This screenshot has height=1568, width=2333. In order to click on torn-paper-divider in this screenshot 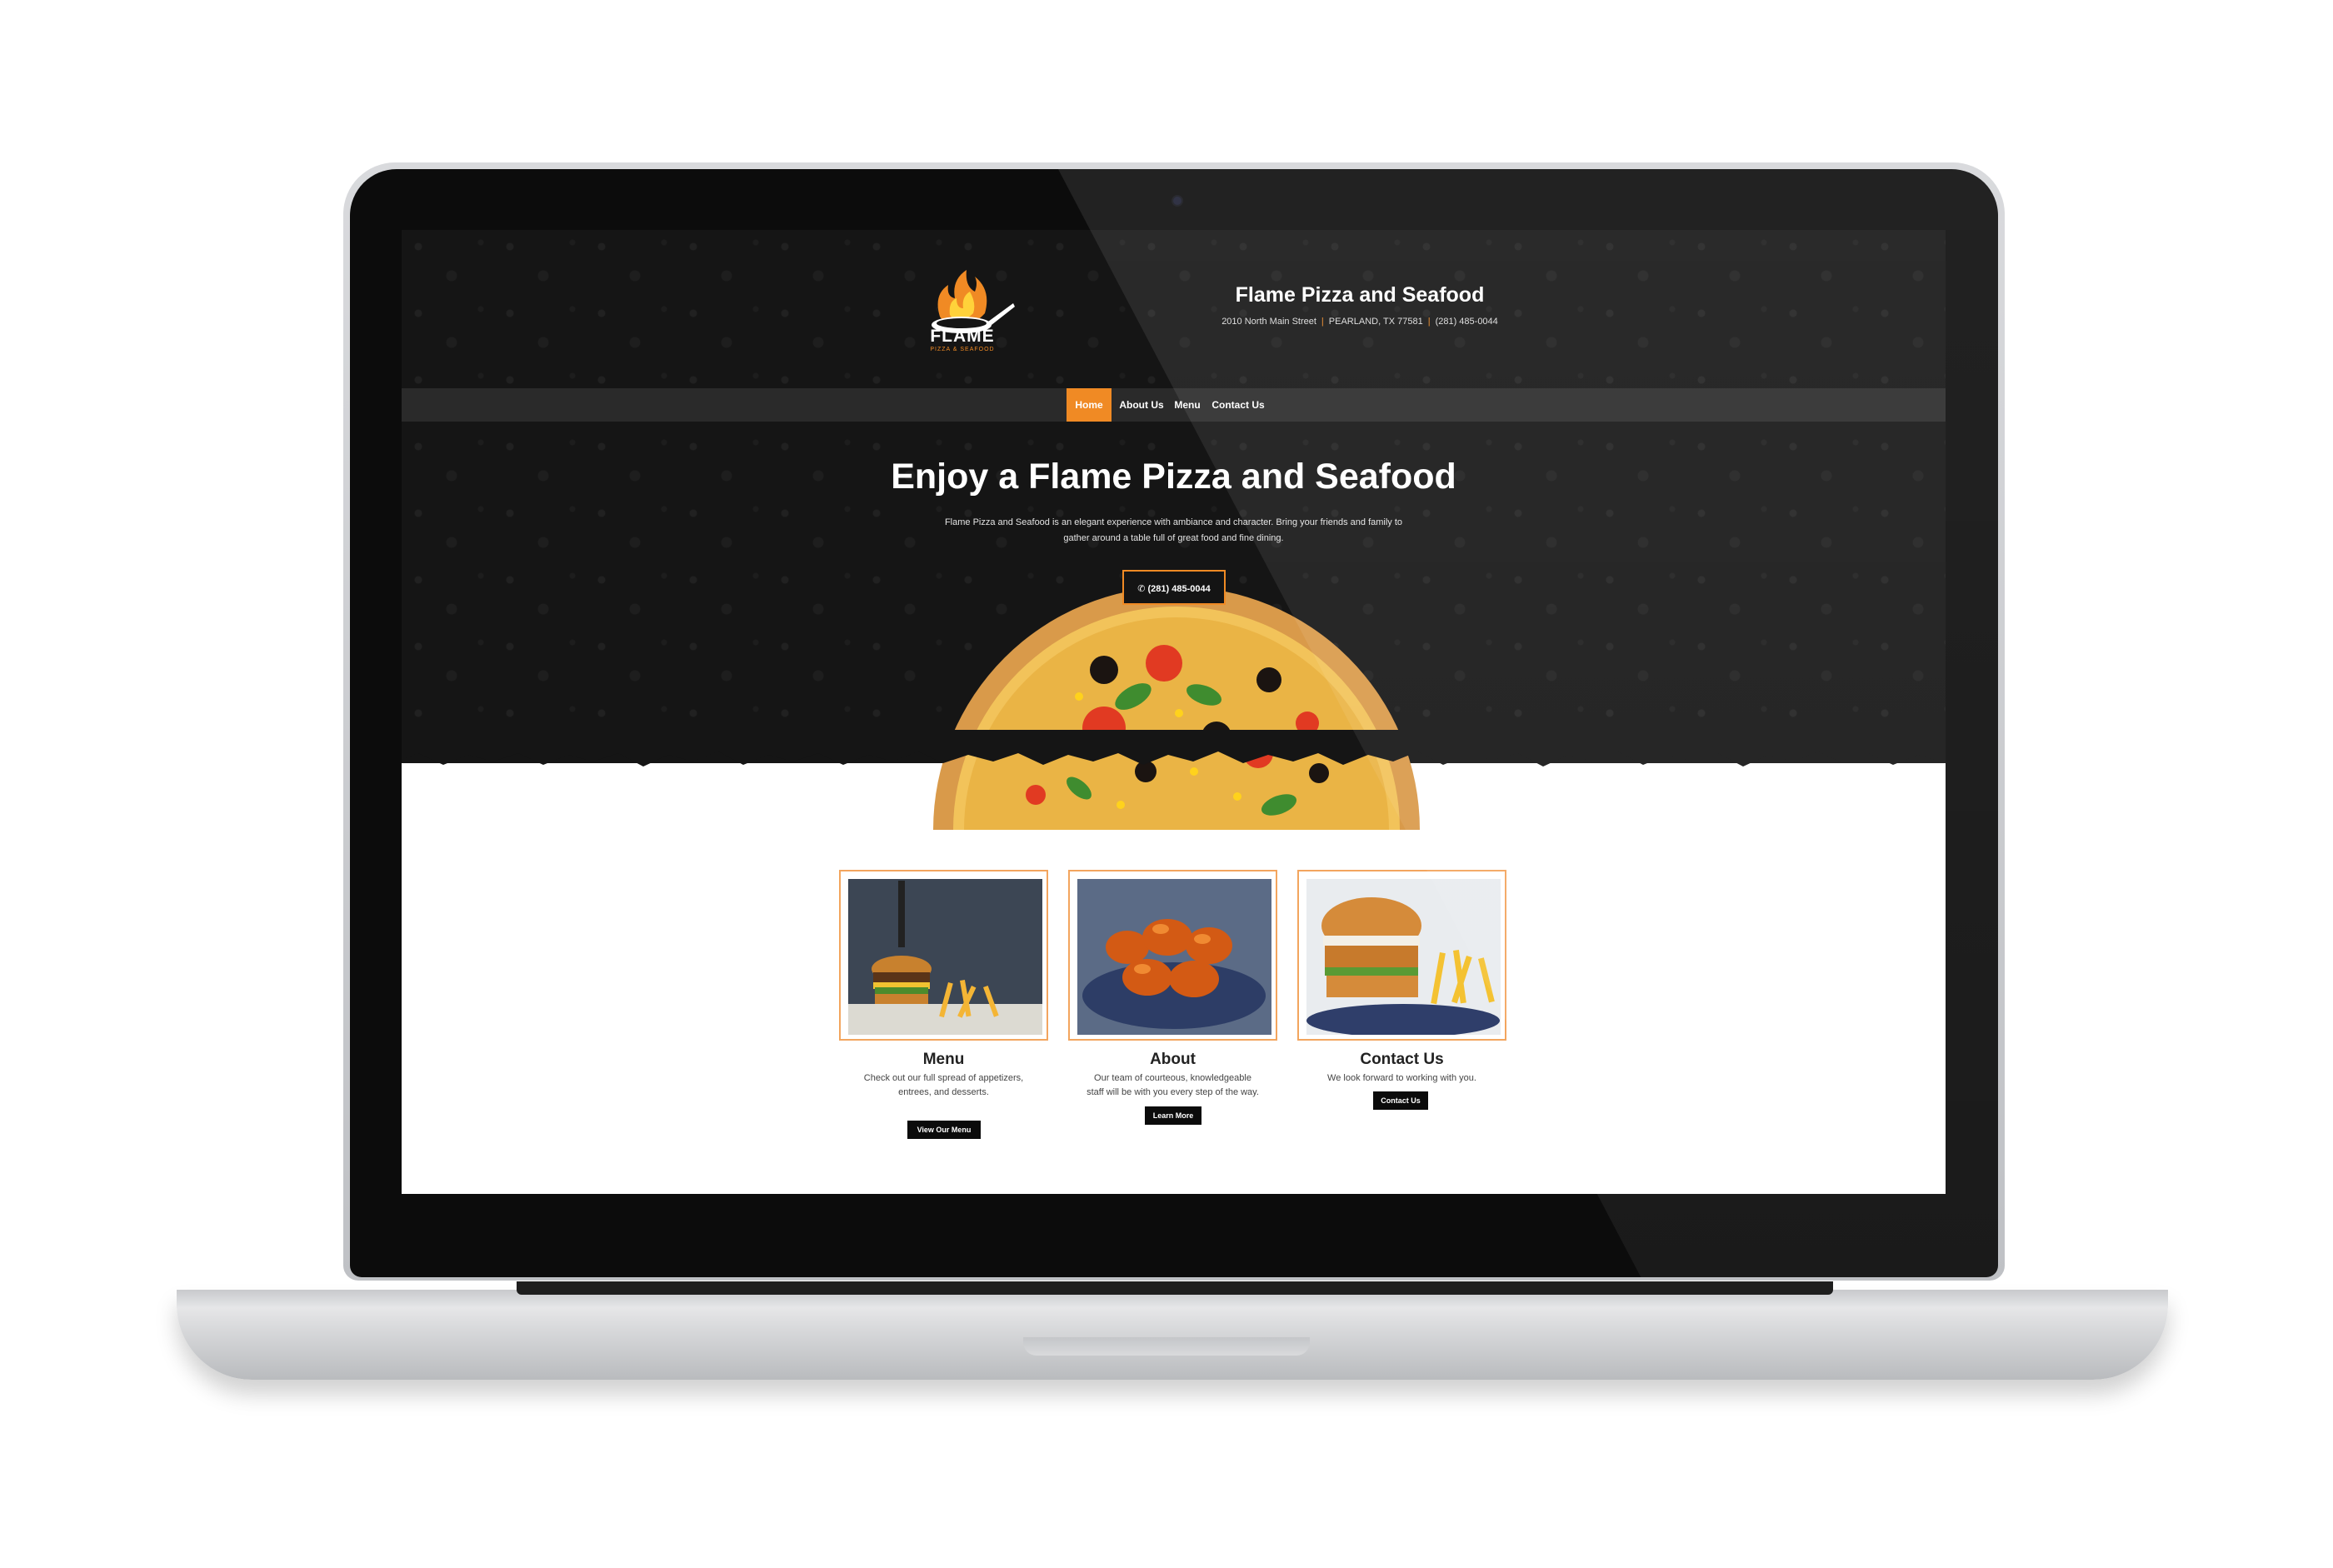, I will do `click(1174, 748)`.